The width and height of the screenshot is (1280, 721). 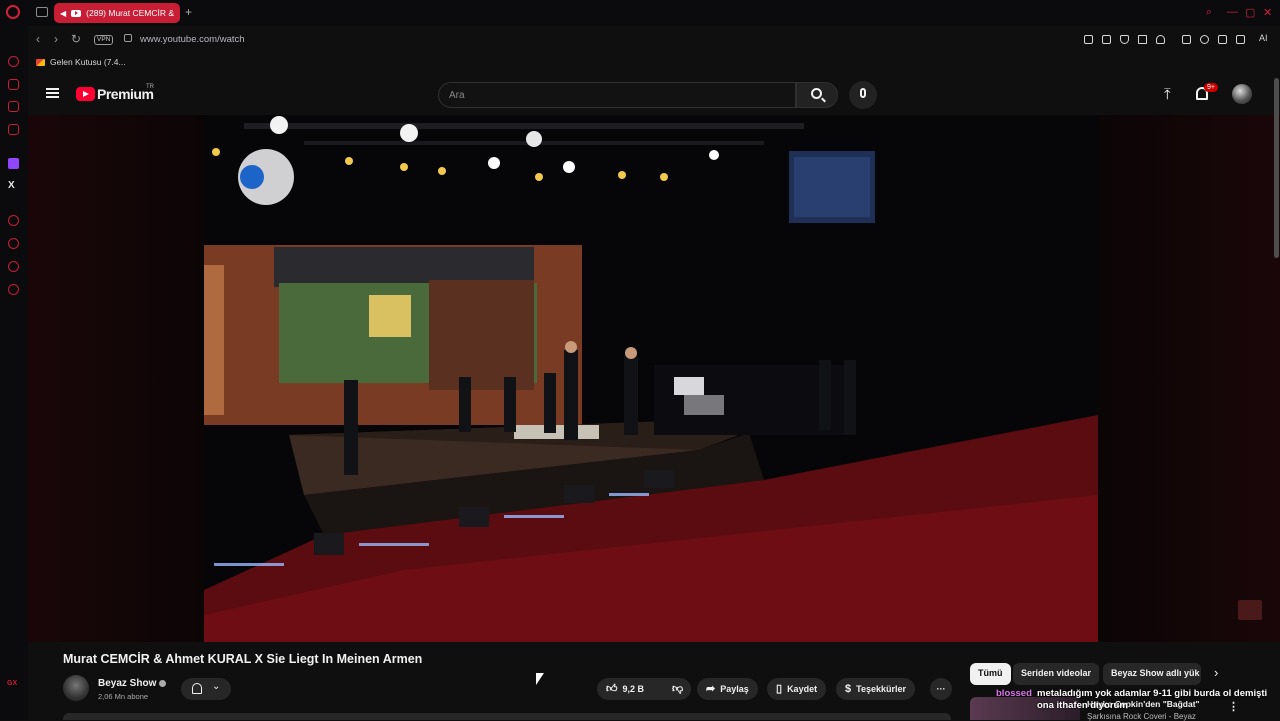 What do you see at coordinates (1082, 705) in the screenshot?
I see `chat-message-line2: ona ithafen diyorum` at bounding box center [1082, 705].